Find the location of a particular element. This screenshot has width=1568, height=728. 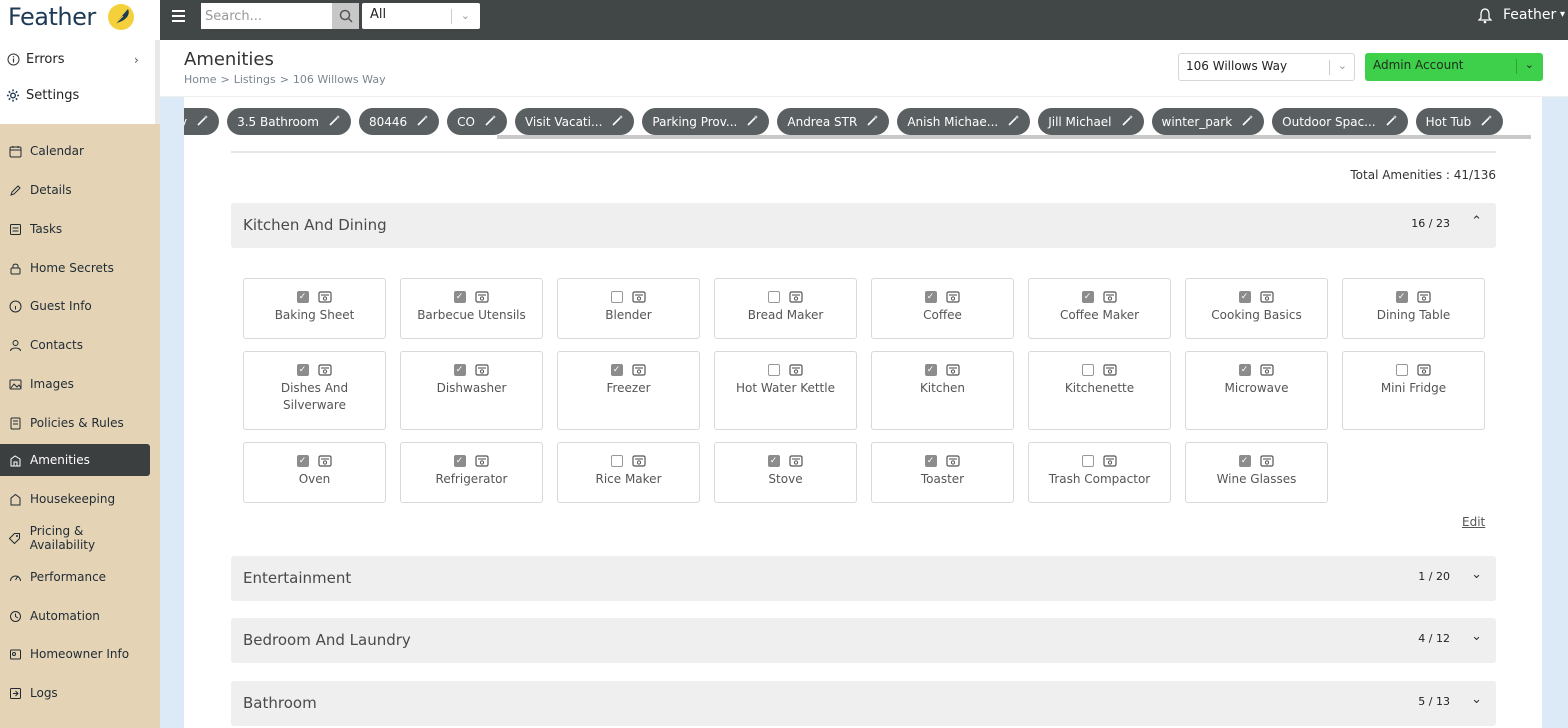

filter-select: All ⌄ is located at coordinates (421, 16).